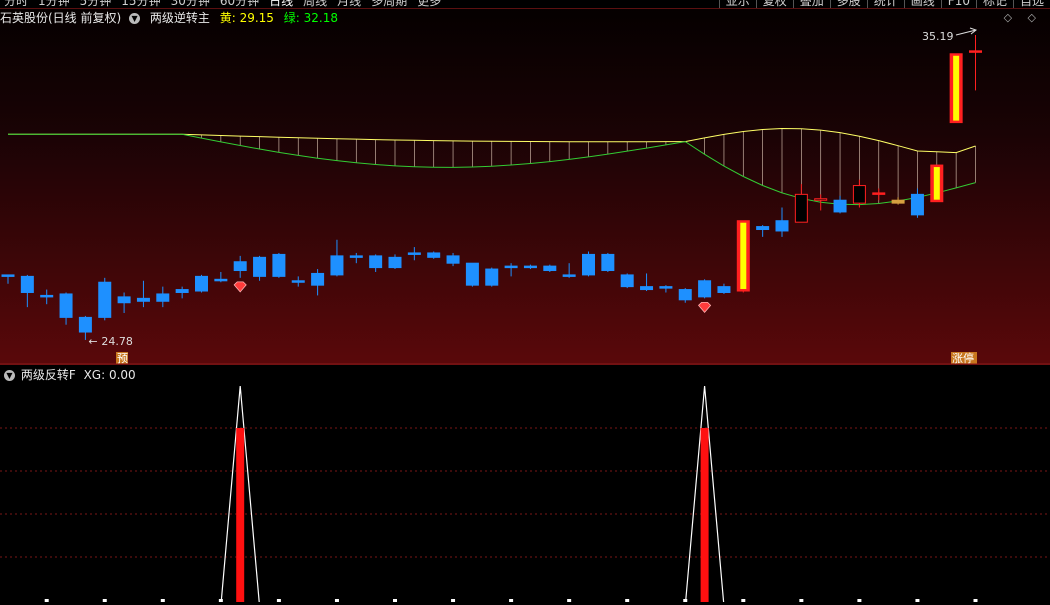  What do you see at coordinates (190, 4) in the screenshot?
I see `tab-4: 30分钟` at bounding box center [190, 4].